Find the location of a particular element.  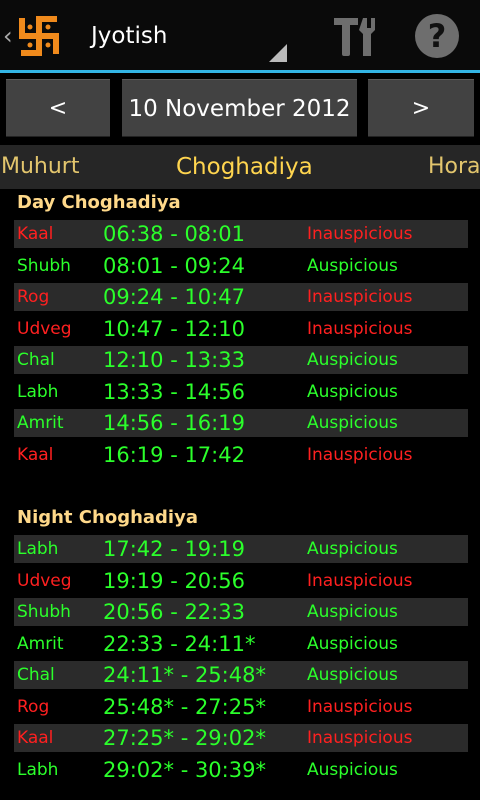

table-row: Udveg 19:19 - 20:56 Inauspicious is located at coordinates (239, 581).